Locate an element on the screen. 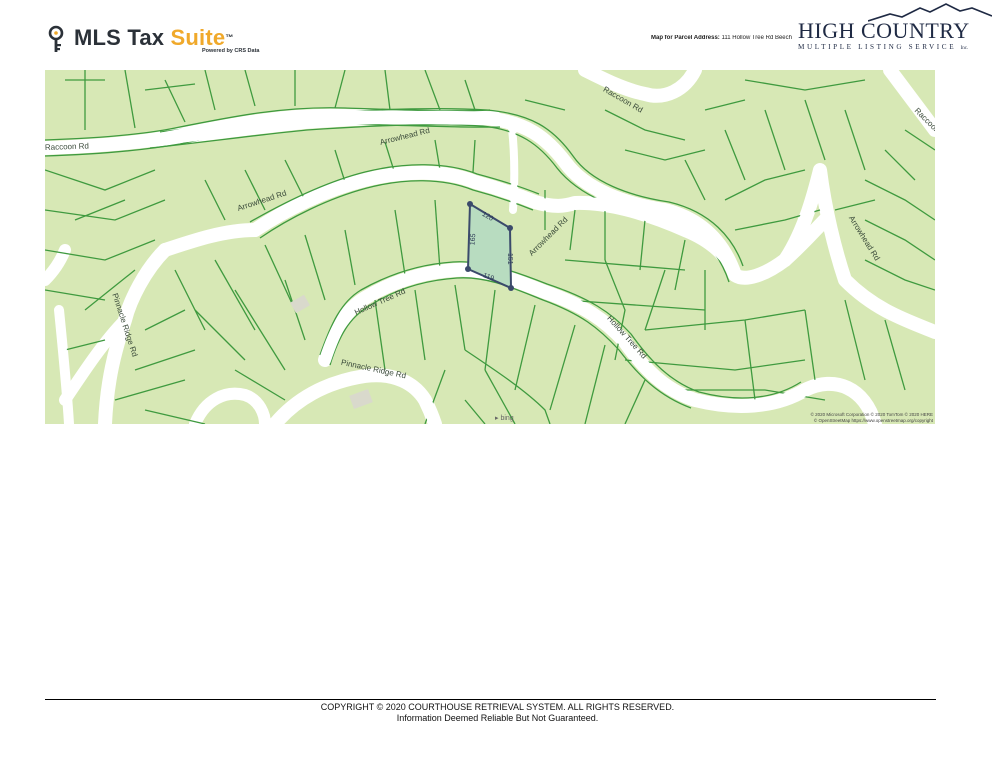 Image resolution: width=995 pixels, height=768 pixels. footer-divider is located at coordinates (490, 699).